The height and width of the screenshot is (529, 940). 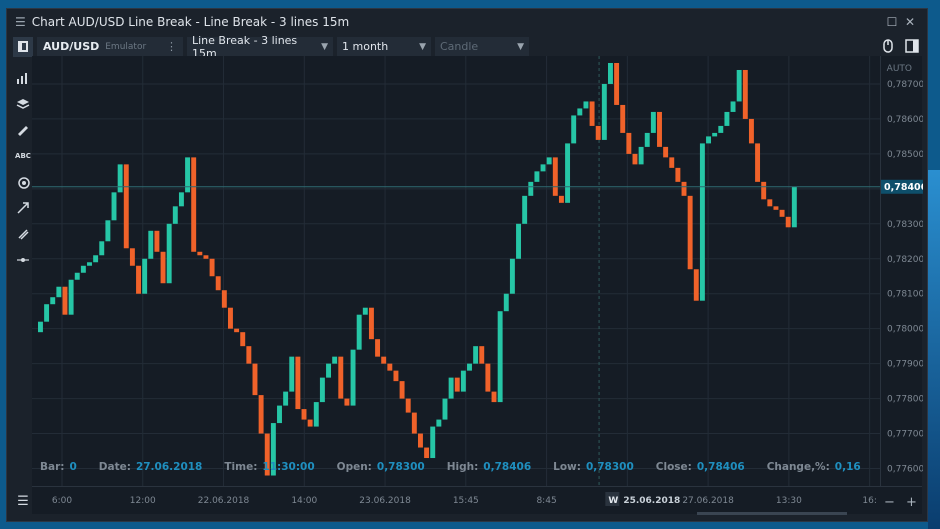 I want to click on auto-scale-label: AUTO, so click(x=899, y=69).